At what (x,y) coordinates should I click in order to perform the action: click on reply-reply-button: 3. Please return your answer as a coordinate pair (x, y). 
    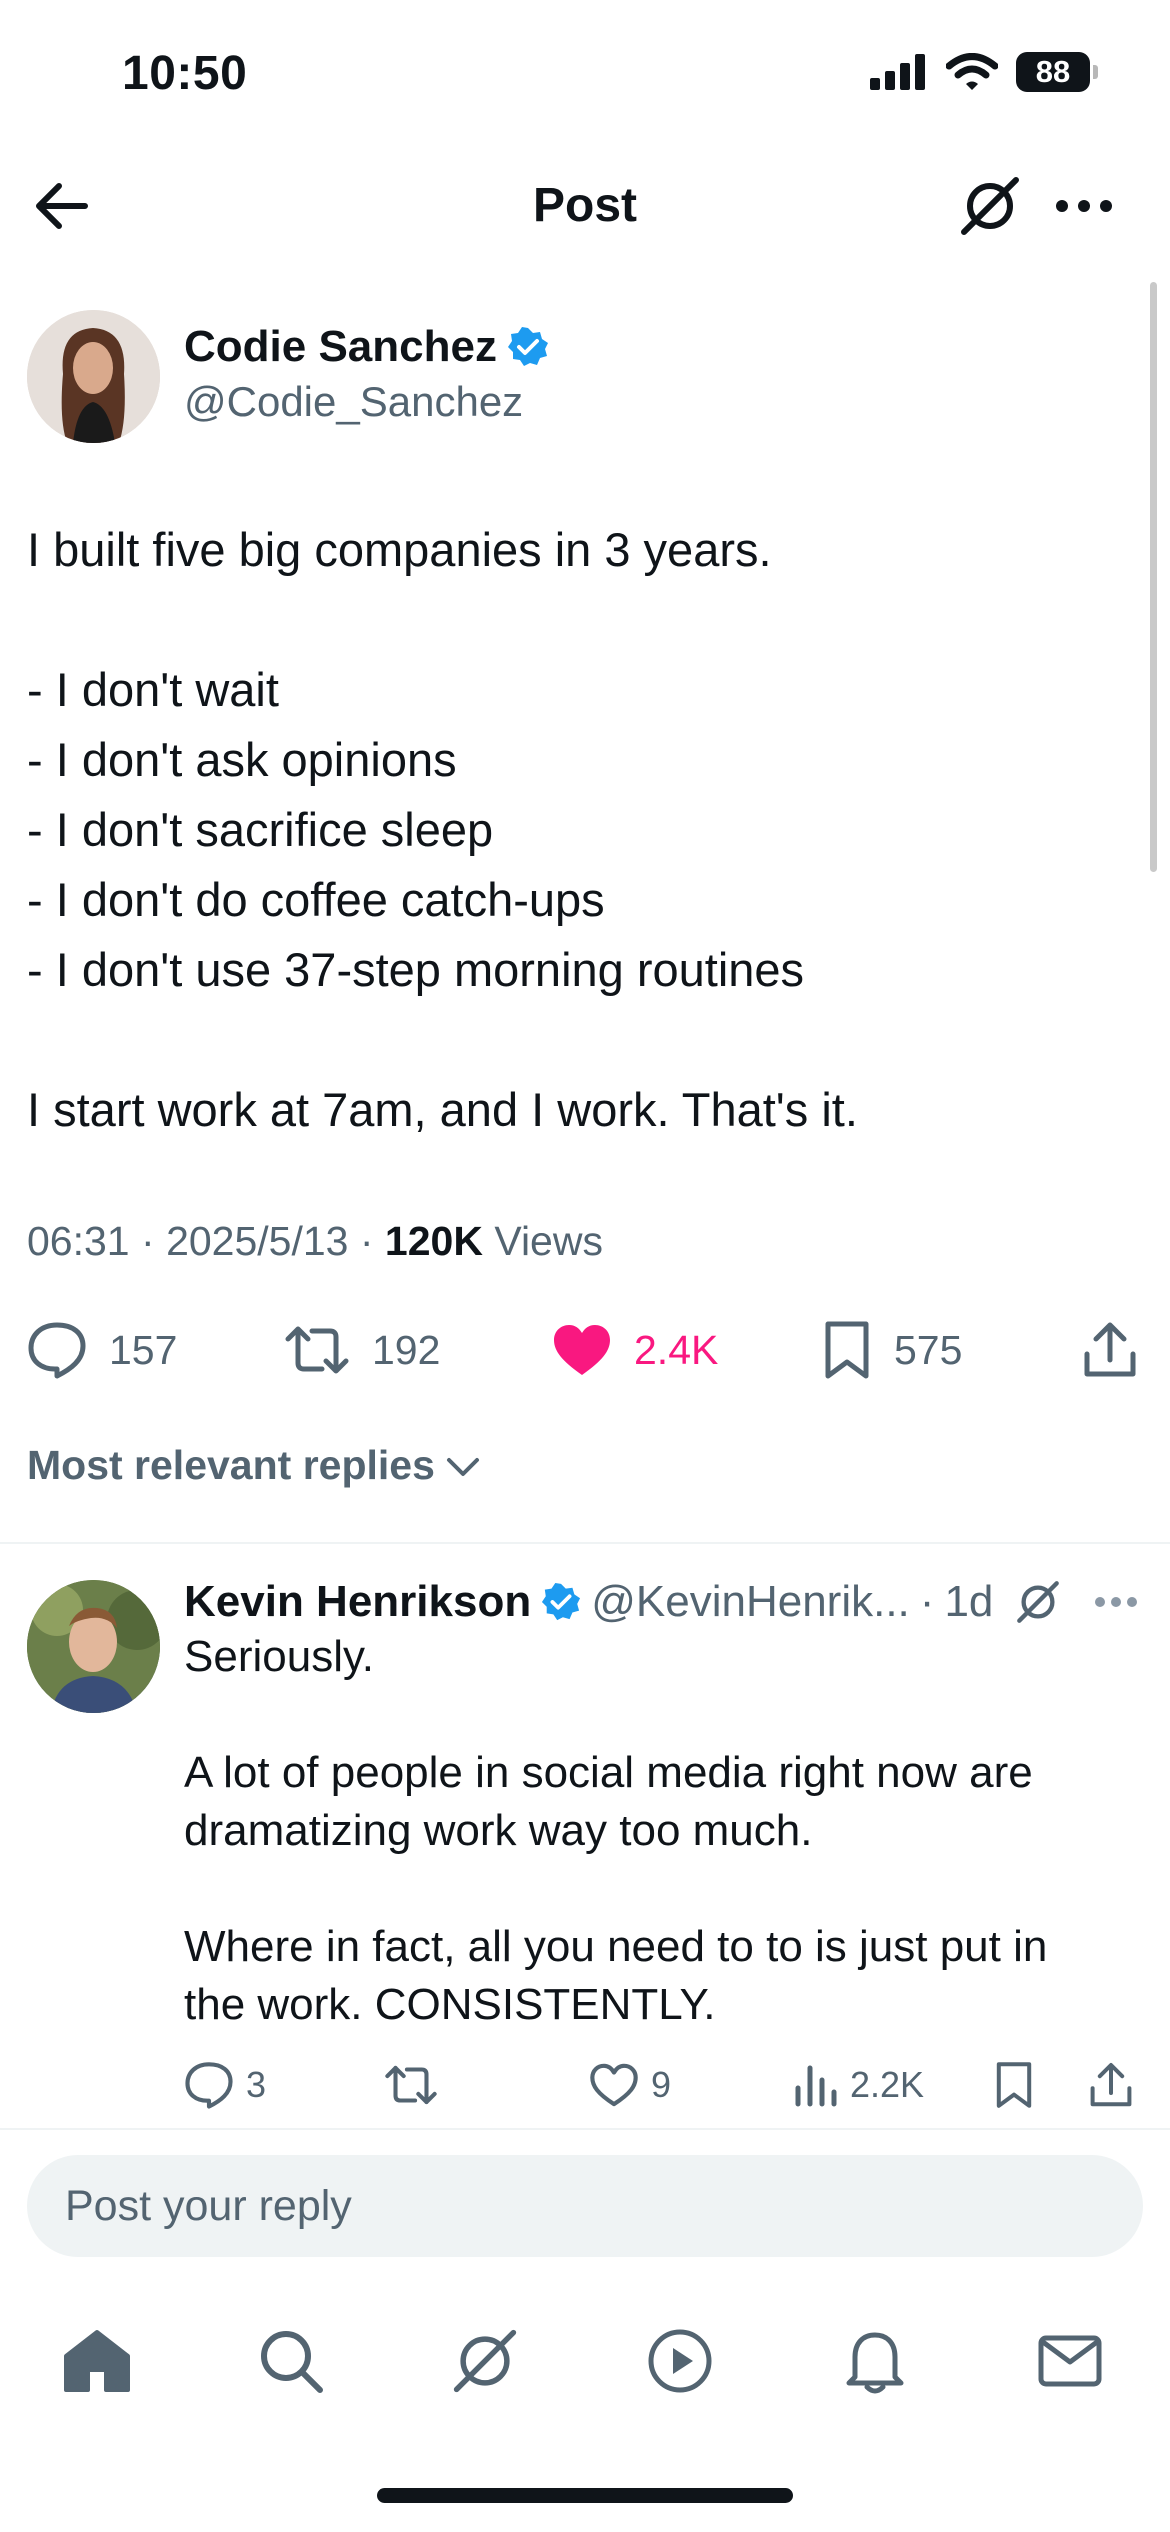
    Looking at the image, I should click on (225, 2085).